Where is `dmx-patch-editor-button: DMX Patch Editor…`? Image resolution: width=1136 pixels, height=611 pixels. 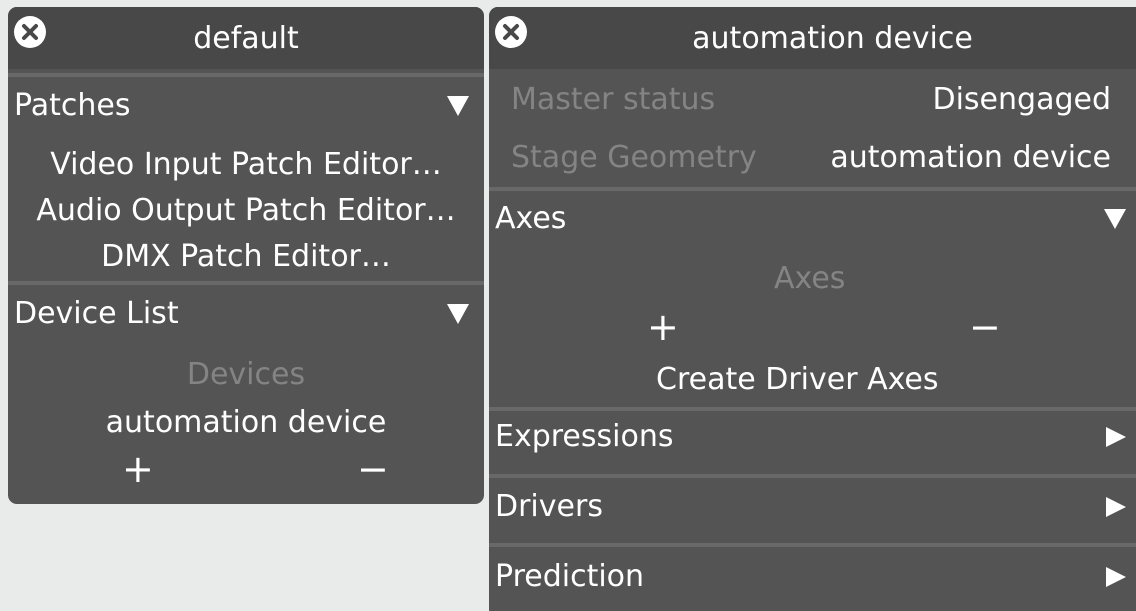
dmx-patch-editor-button: DMX Patch Editor… is located at coordinates (246, 257).